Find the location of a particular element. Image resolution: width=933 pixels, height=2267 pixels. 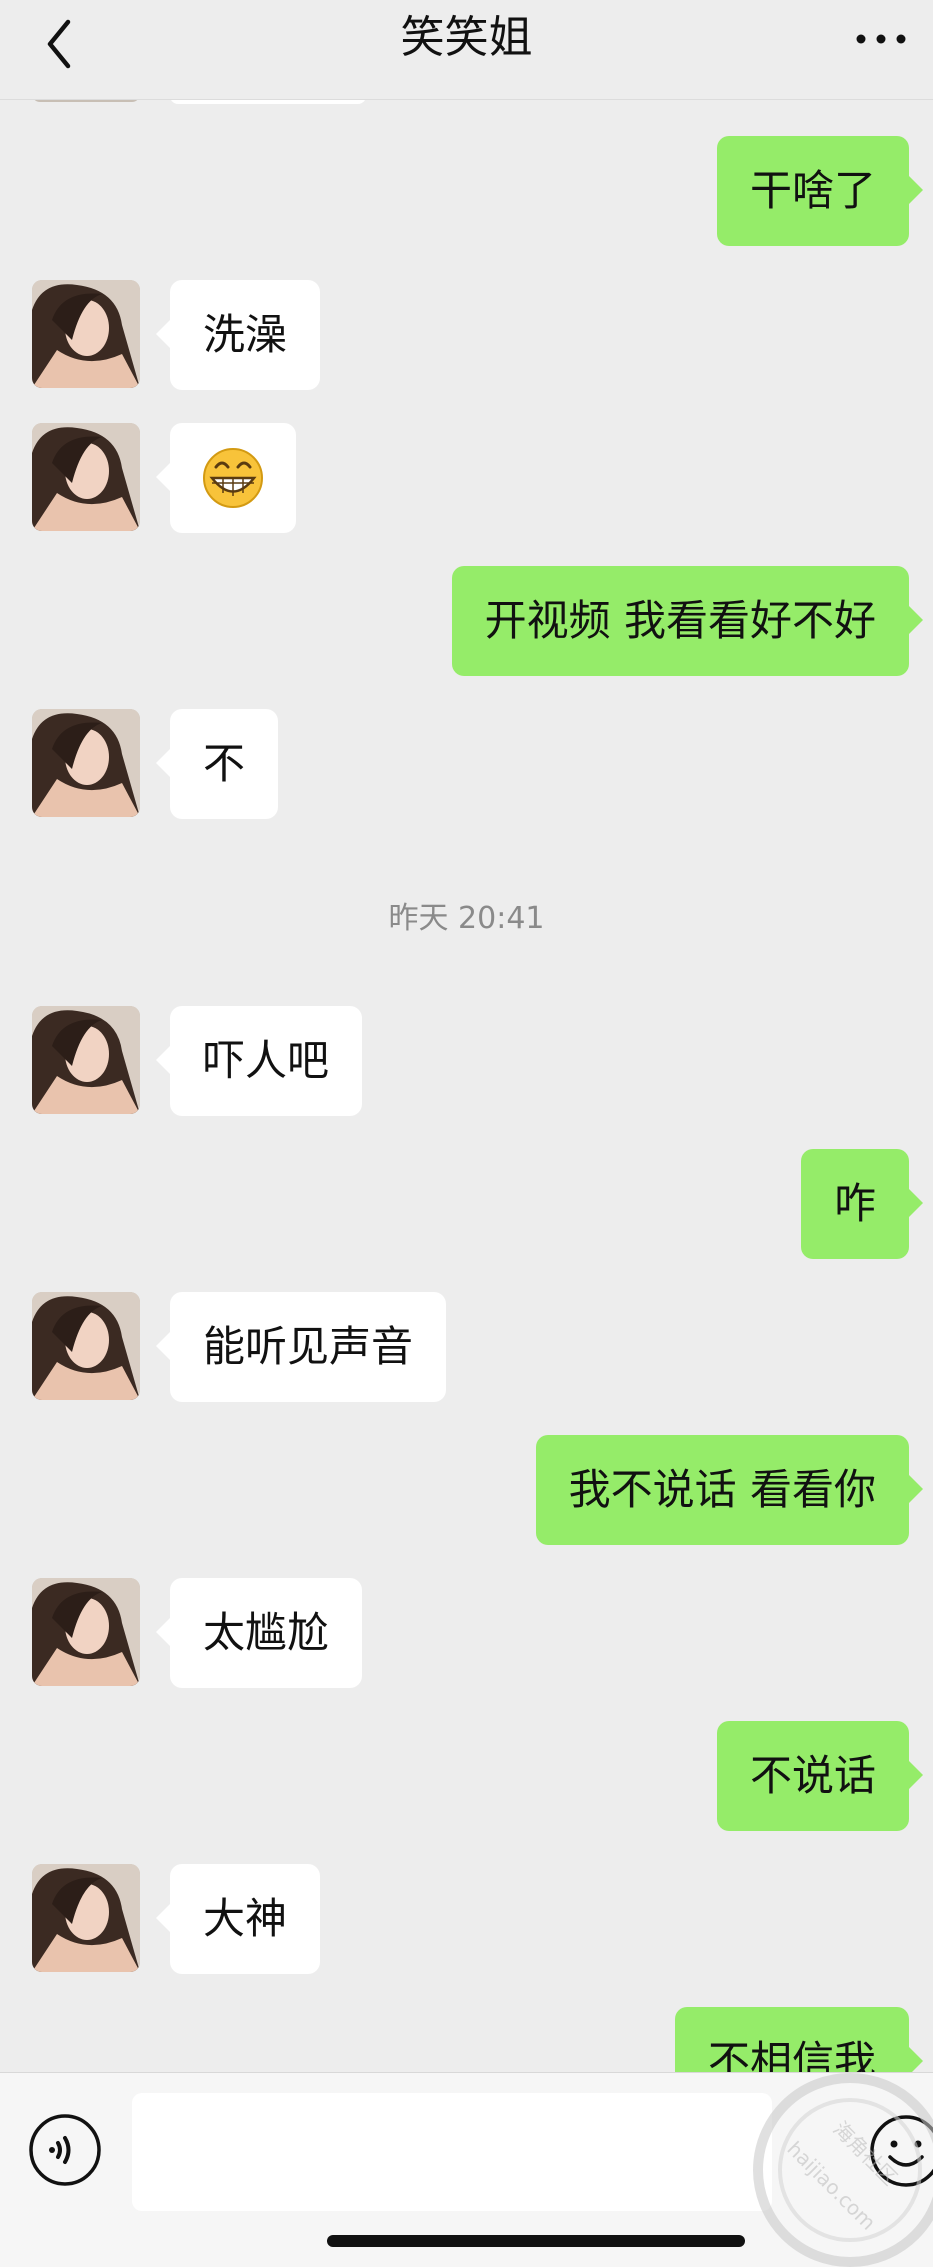

message-bubble-incoming: 不 is located at coordinates (217, 764).